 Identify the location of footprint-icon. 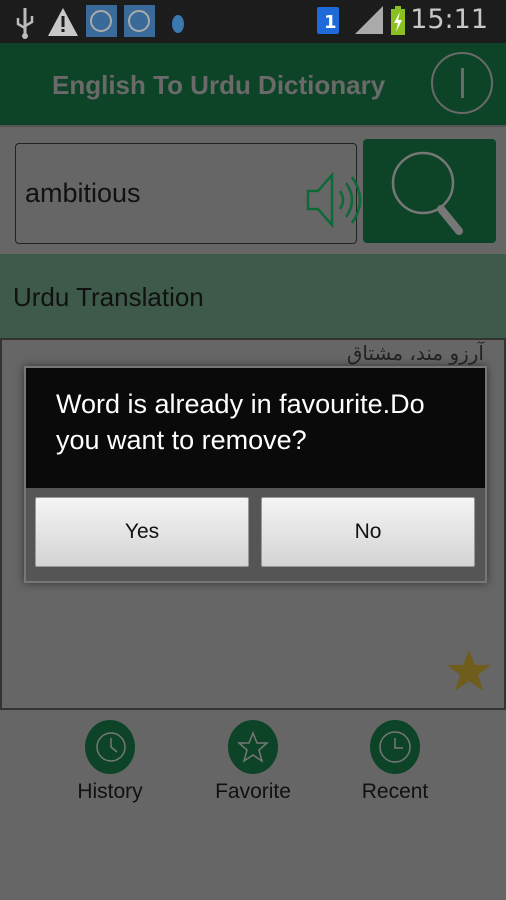
(178, 24).